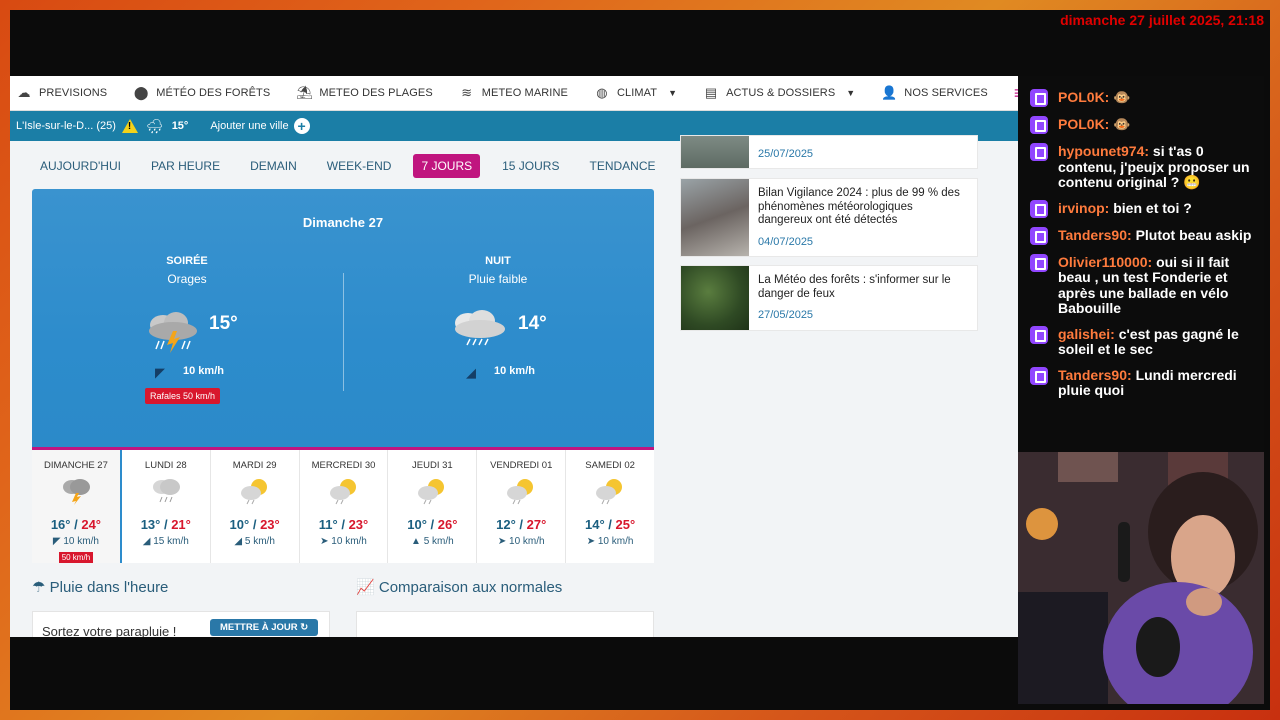 This screenshot has width=1280, height=720. I want to click on day-card: LUNDI 28 13° / 21° ◢ 15 km/h, so click(166, 506).